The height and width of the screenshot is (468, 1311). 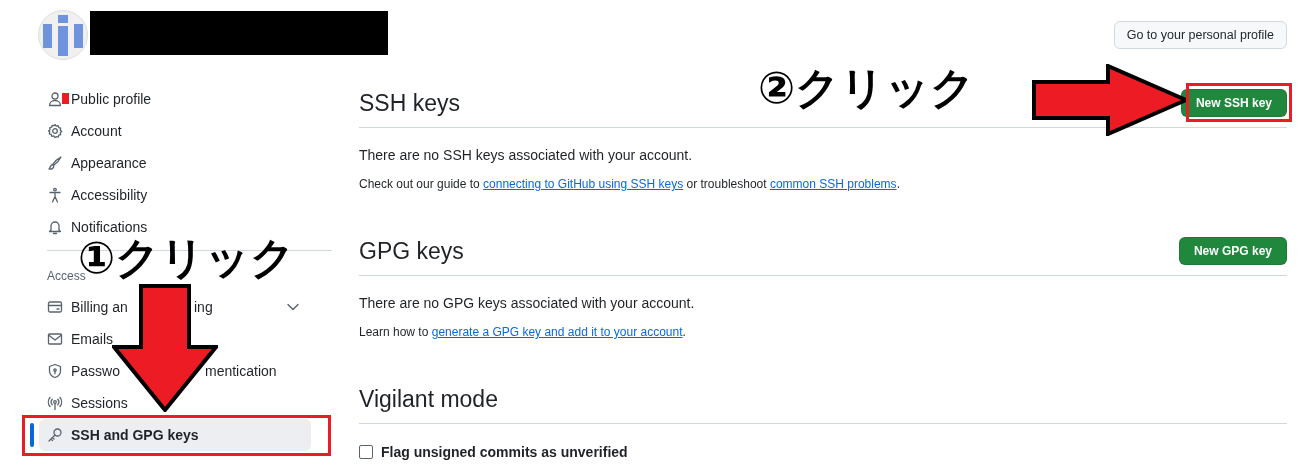 What do you see at coordinates (867, 88) in the screenshot?
I see `annotation-label: ②クリック` at bounding box center [867, 88].